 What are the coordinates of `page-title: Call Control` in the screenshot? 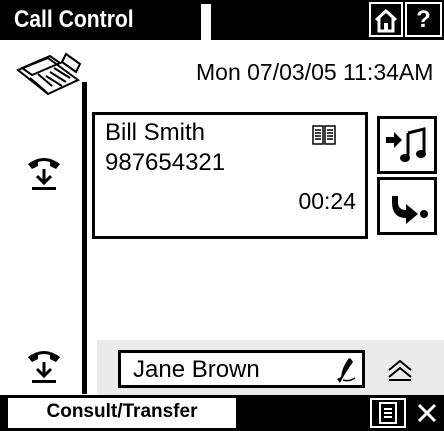 It's located at (74, 19).